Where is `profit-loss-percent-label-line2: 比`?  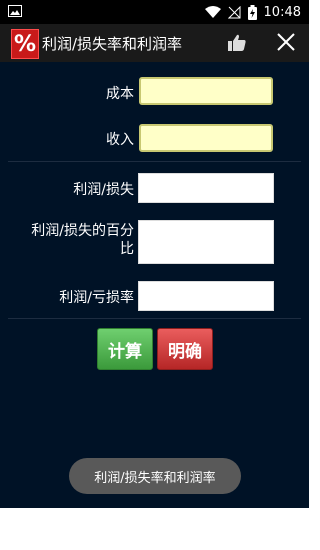
profit-loss-percent-label-line2: 比 is located at coordinates (127, 249).